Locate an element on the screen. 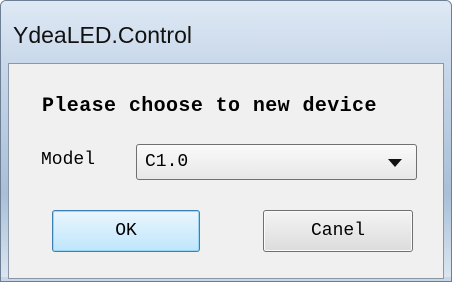 The width and height of the screenshot is (452, 282). ok-button: OK is located at coordinates (126, 231).